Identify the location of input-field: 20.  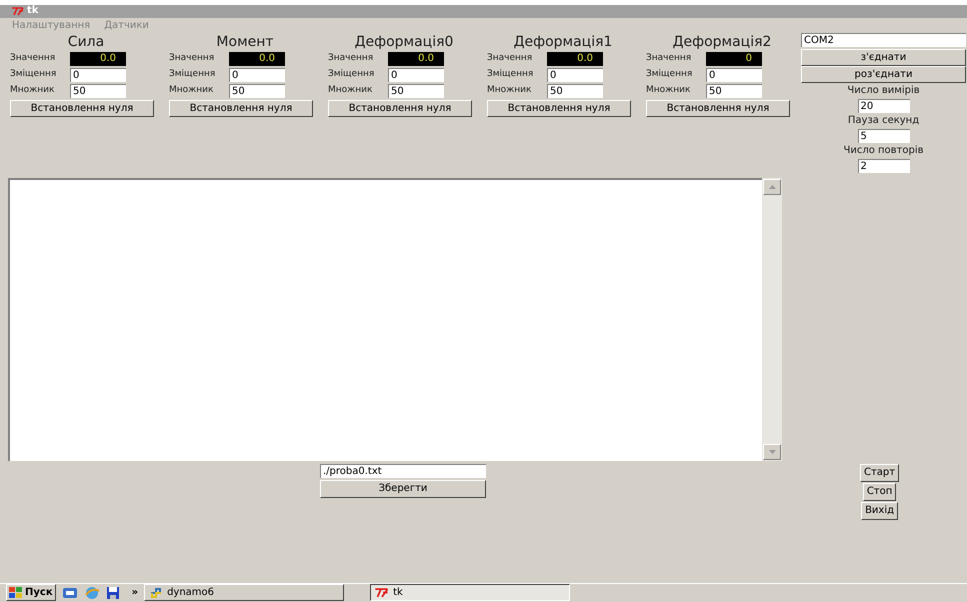
(884, 106).